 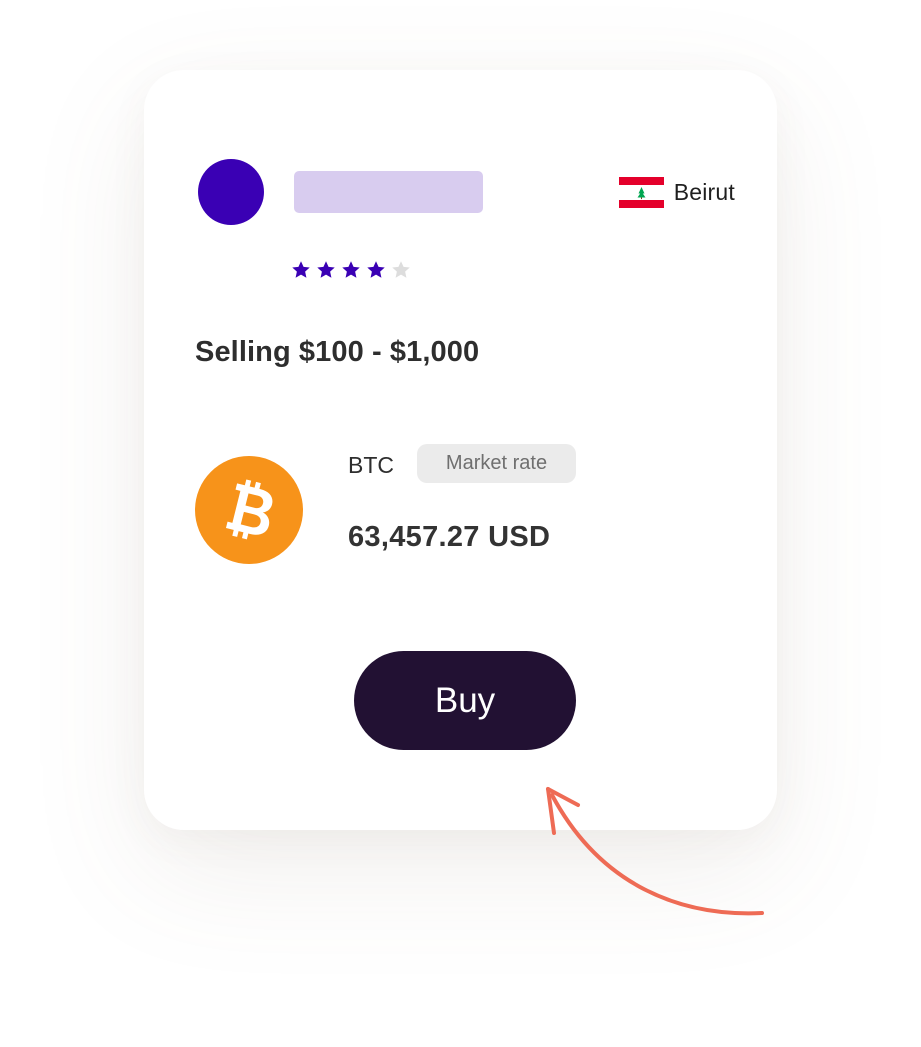 I want to click on lebanon-flag-icon, so click(x=641, y=192).